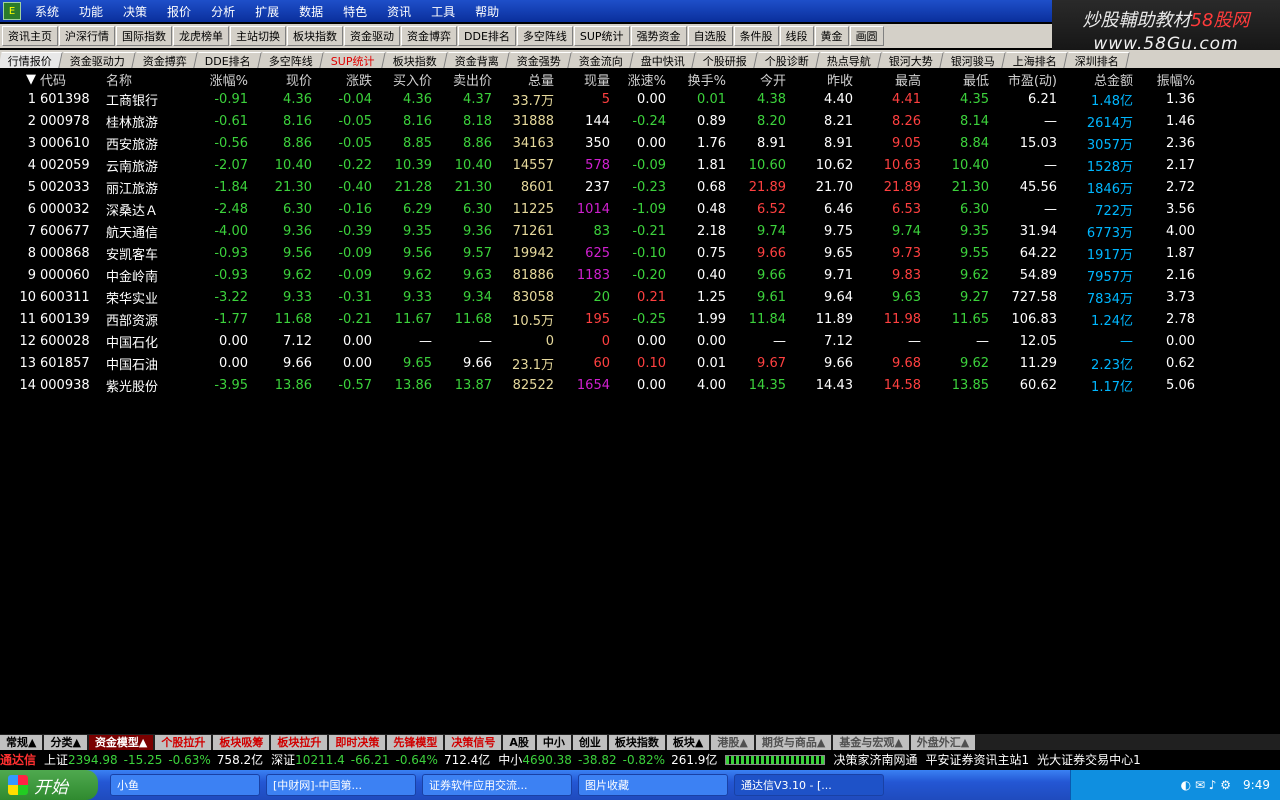 The image size is (1280, 800). Describe the element at coordinates (183, 742) in the screenshot. I see `market-tab: 个股拉升` at that location.